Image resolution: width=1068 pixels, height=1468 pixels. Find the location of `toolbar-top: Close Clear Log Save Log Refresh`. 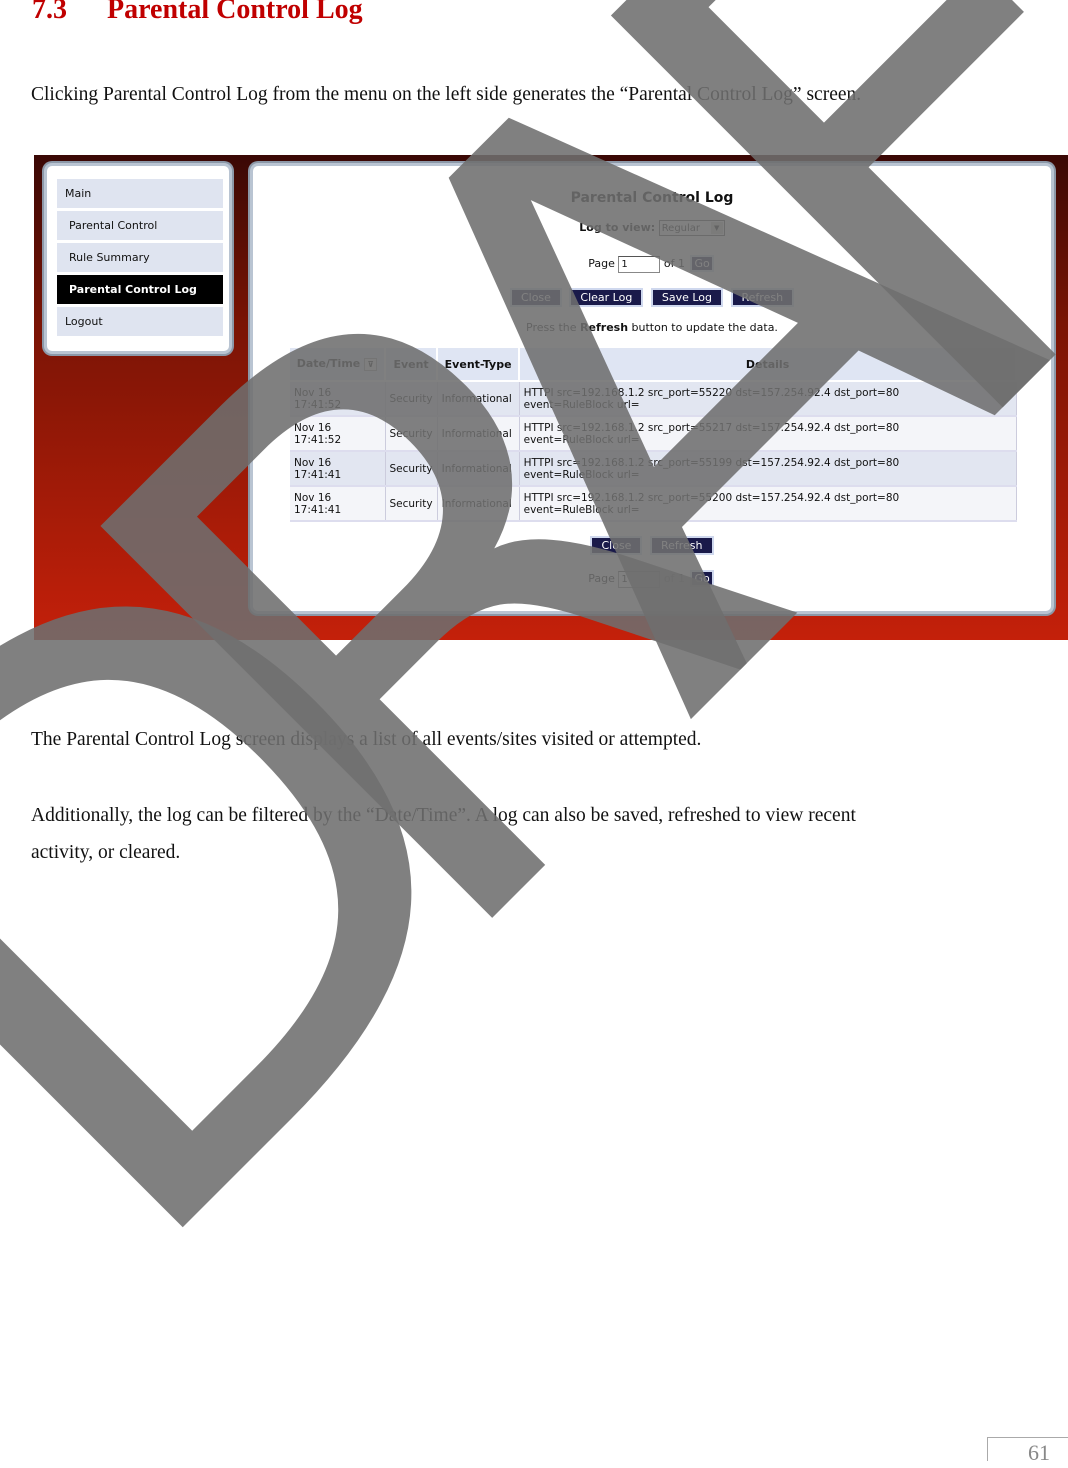

toolbar-top: Close Clear Log Save Log Refresh is located at coordinates (652, 297).